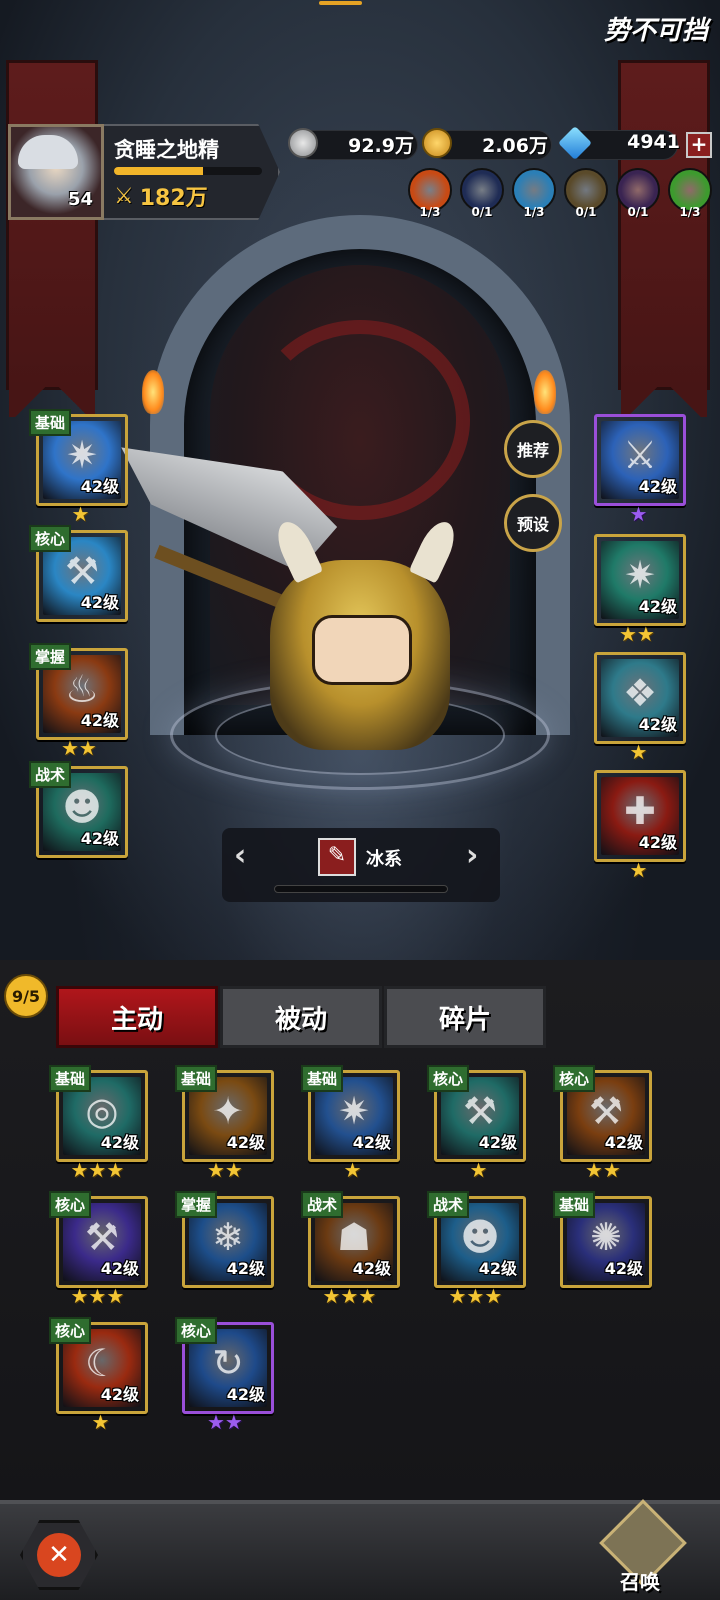 This screenshot has width=720, height=1600. I want to click on edit-pencil-icon: ✎, so click(337, 857).